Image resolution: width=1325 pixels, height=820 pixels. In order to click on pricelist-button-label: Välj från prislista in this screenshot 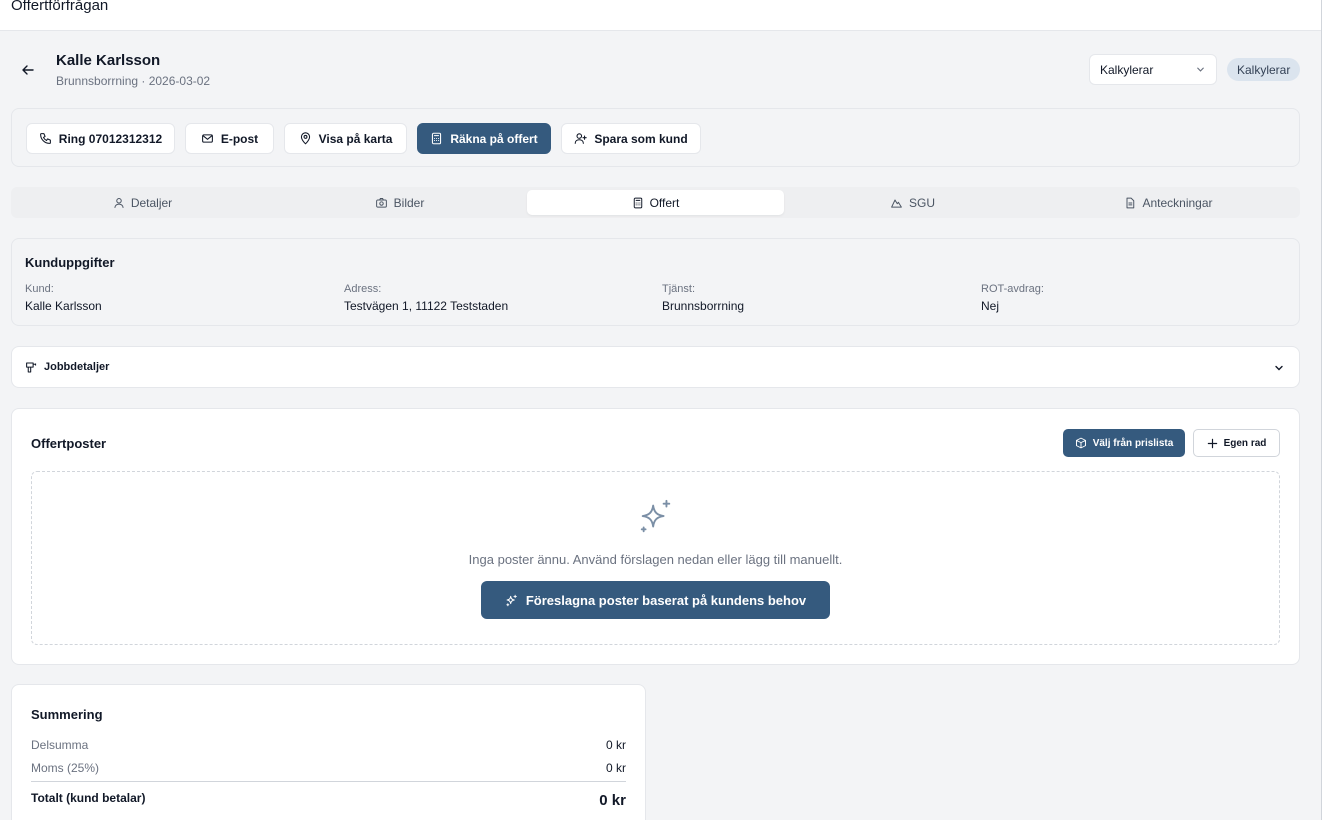, I will do `click(1133, 443)`.